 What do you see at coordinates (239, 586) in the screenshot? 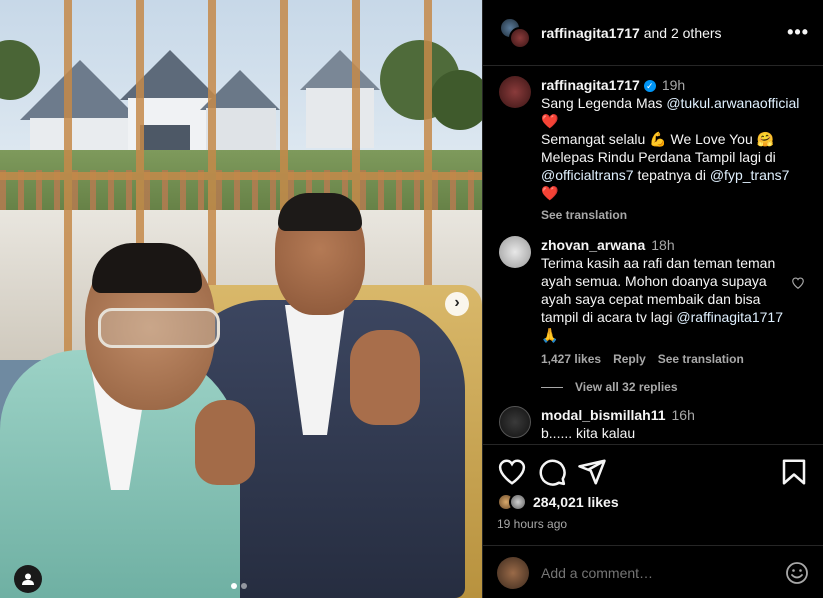
I see `carousel-dots` at bounding box center [239, 586].